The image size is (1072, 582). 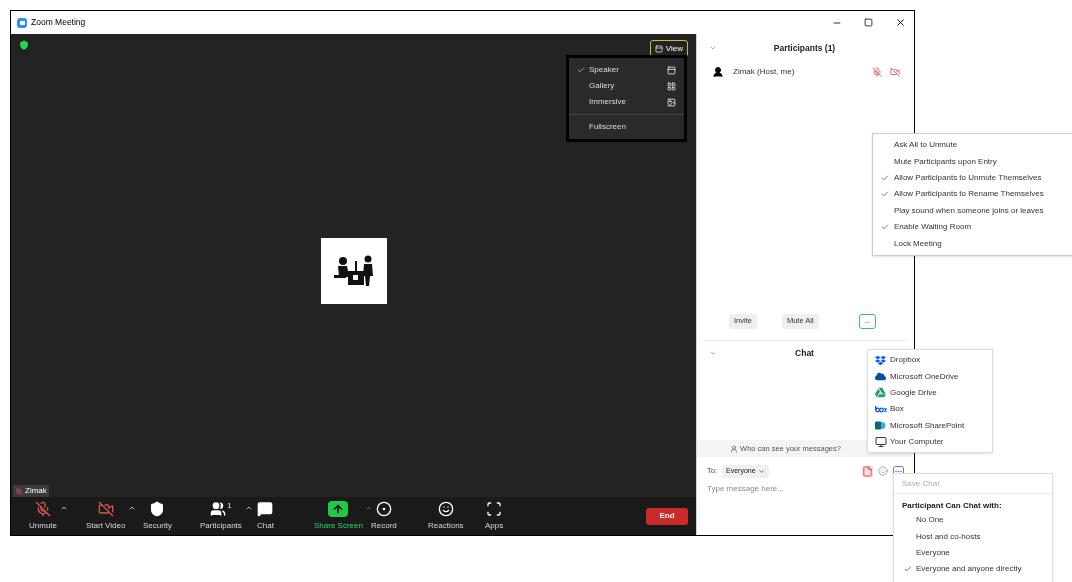 I want to click on toolbar-button: Reactions, so click(x=446, y=516).